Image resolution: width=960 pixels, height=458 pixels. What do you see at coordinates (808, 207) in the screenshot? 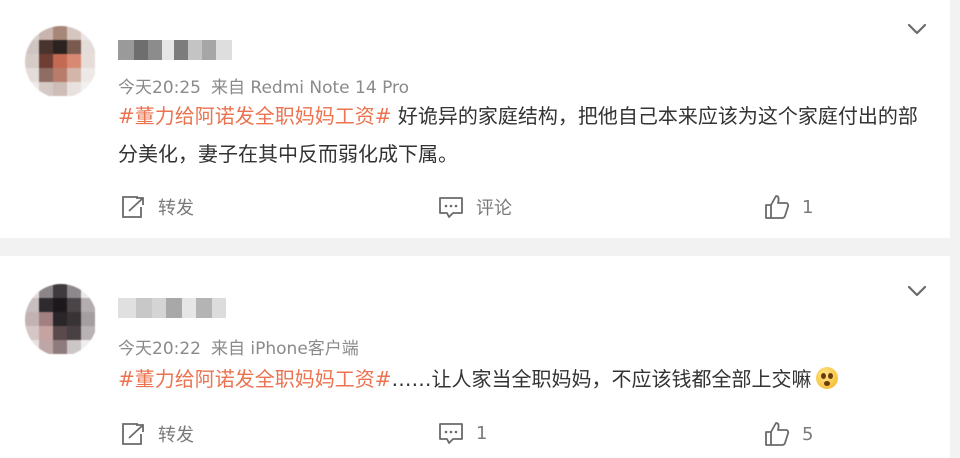
I see `like-count: 1` at bounding box center [808, 207].